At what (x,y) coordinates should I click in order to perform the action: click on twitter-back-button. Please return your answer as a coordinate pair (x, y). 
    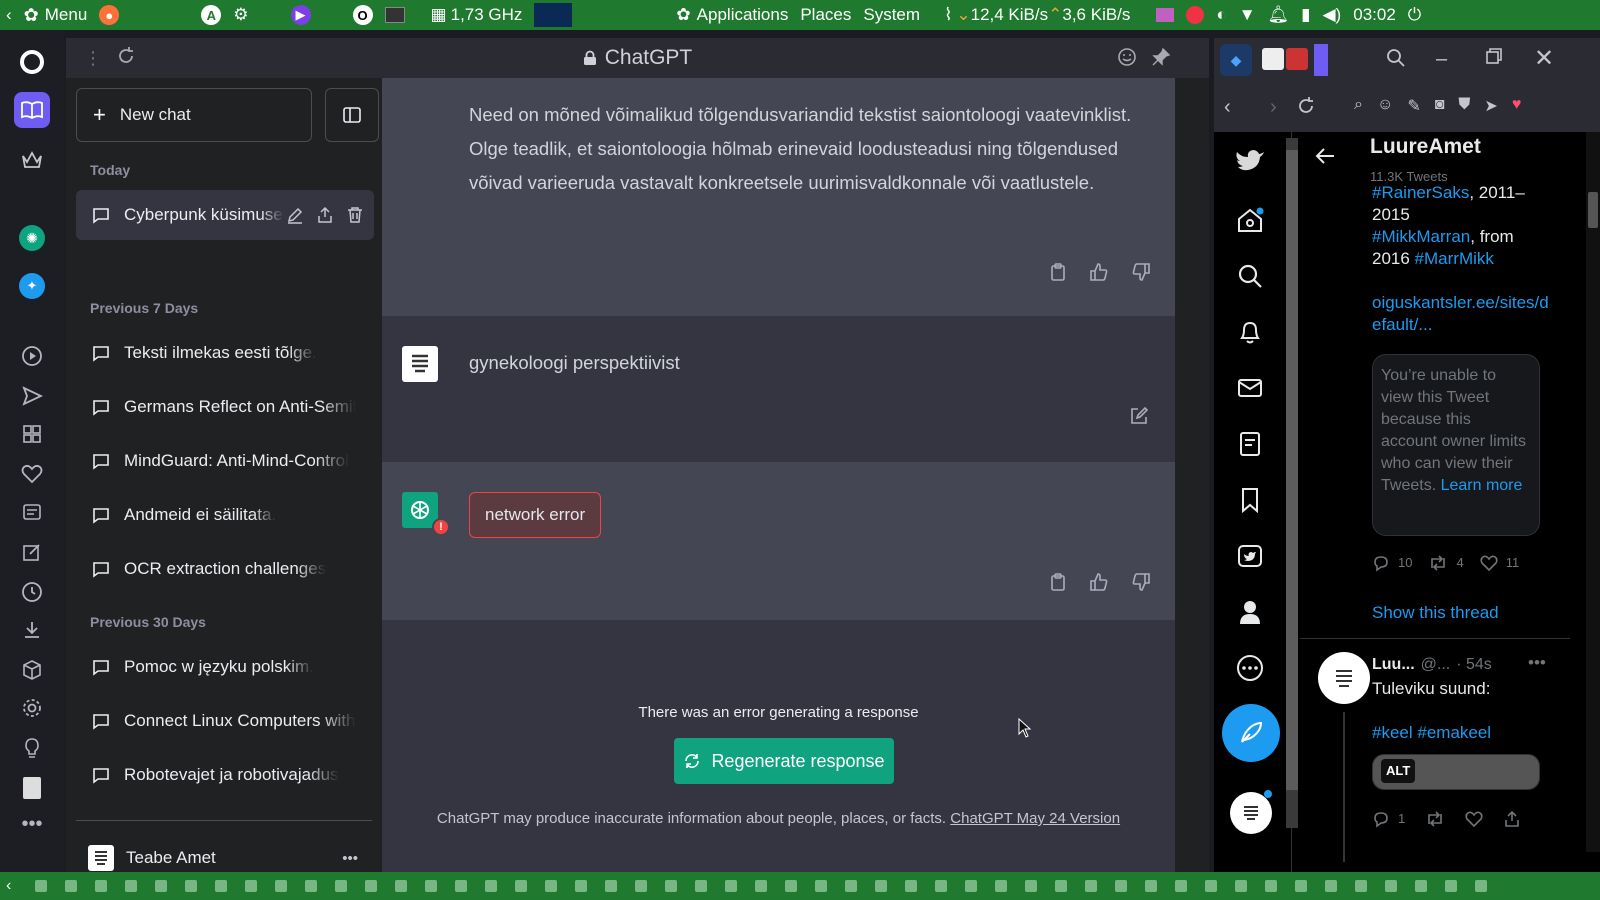
    Looking at the image, I should click on (1325, 156).